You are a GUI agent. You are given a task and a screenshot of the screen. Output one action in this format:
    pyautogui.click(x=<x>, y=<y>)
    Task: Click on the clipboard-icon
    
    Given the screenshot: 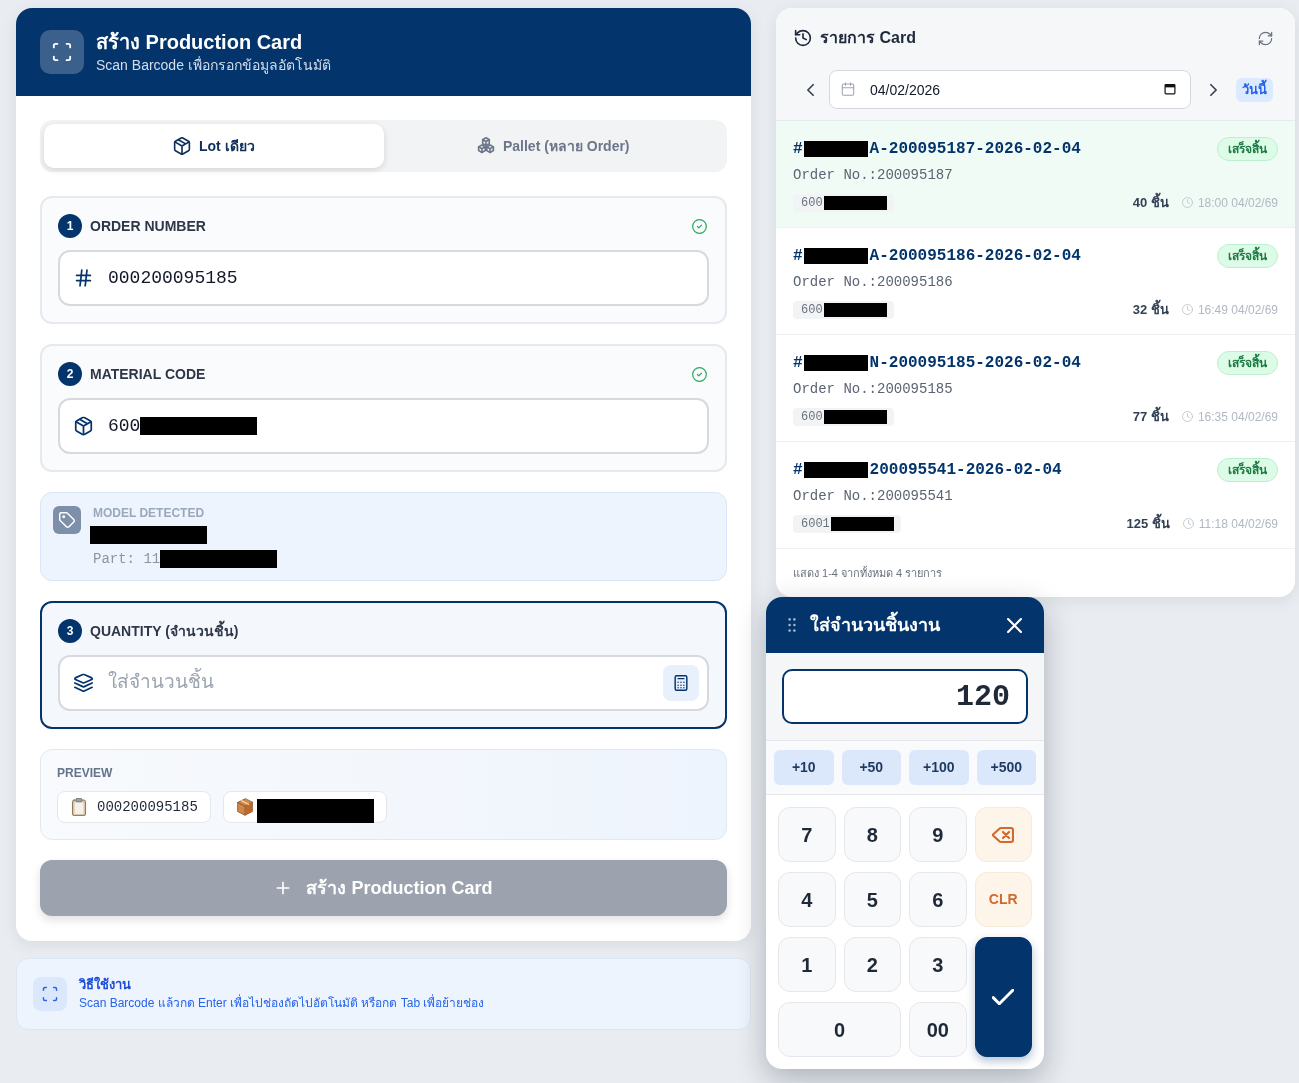 What is the action you would take?
    pyautogui.click(x=79, y=807)
    